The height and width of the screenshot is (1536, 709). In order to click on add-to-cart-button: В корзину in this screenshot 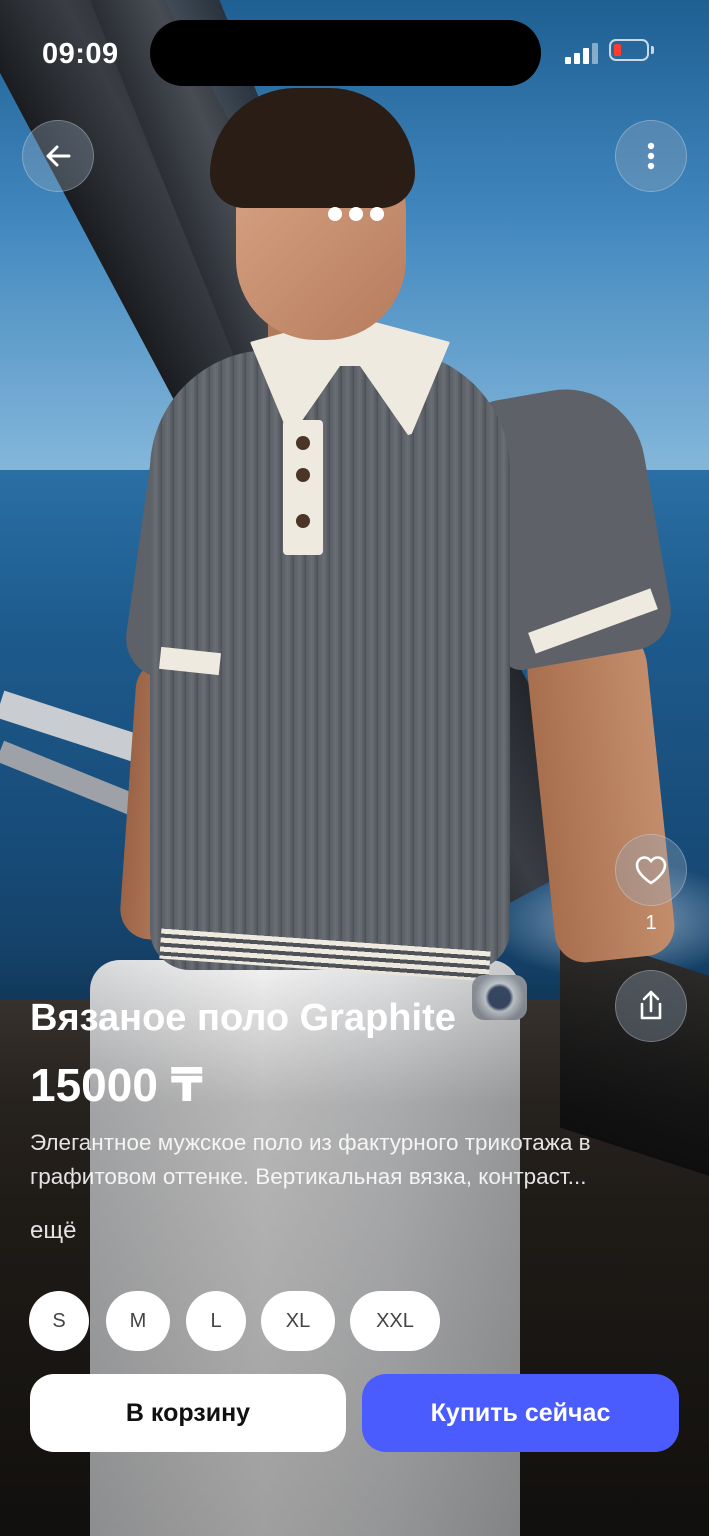, I will do `click(188, 1413)`.